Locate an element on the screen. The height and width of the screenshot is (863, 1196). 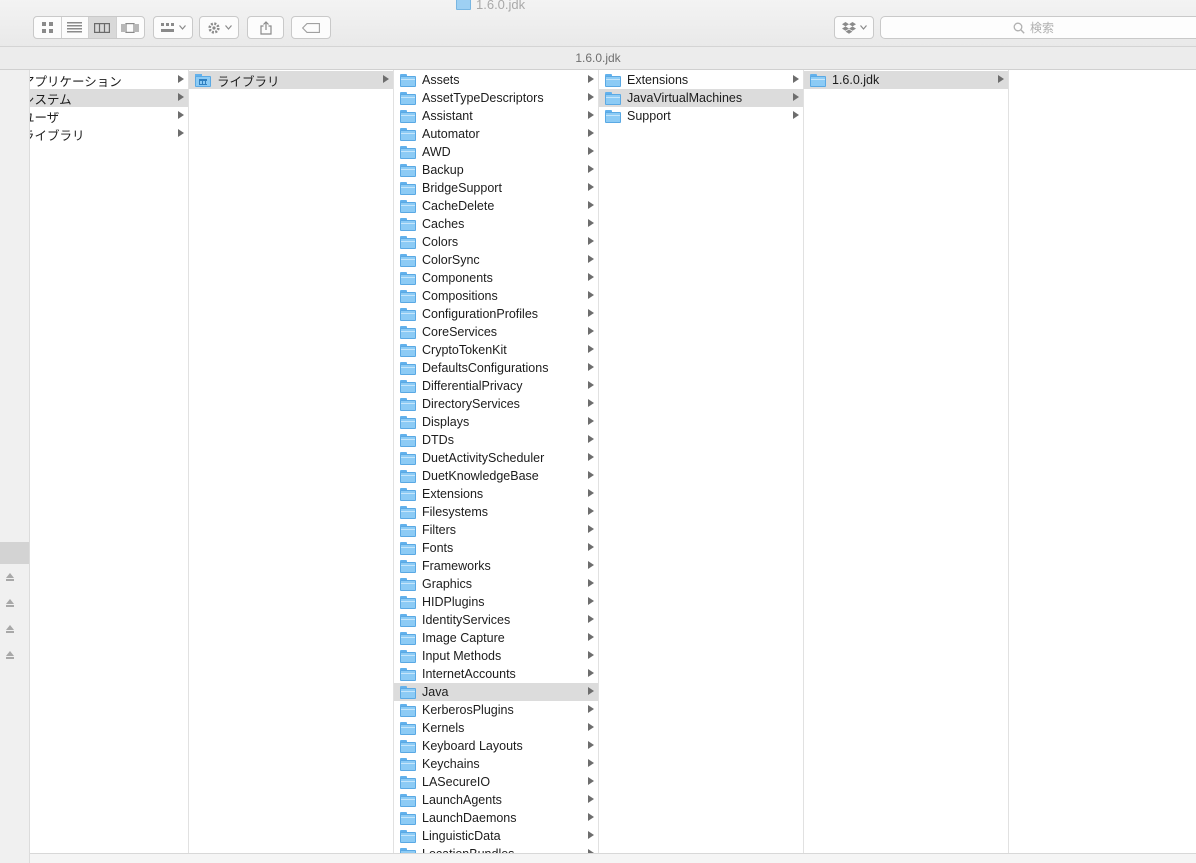
column-3-item: DuetActivityScheduler is located at coordinates (496, 458).